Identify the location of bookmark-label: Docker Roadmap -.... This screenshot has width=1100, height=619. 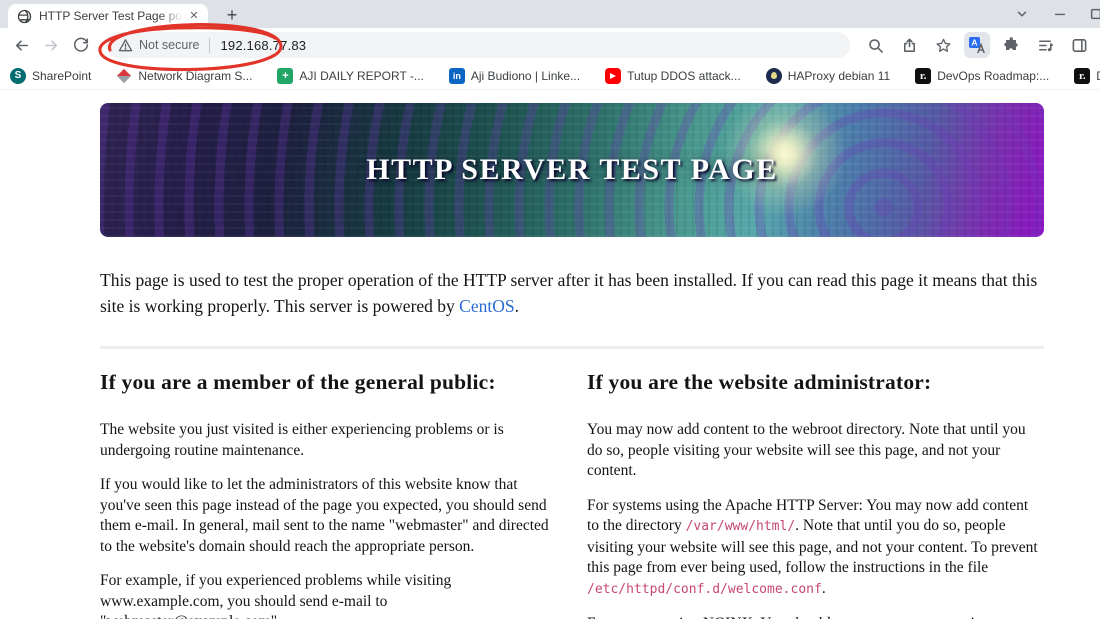
(1098, 76).